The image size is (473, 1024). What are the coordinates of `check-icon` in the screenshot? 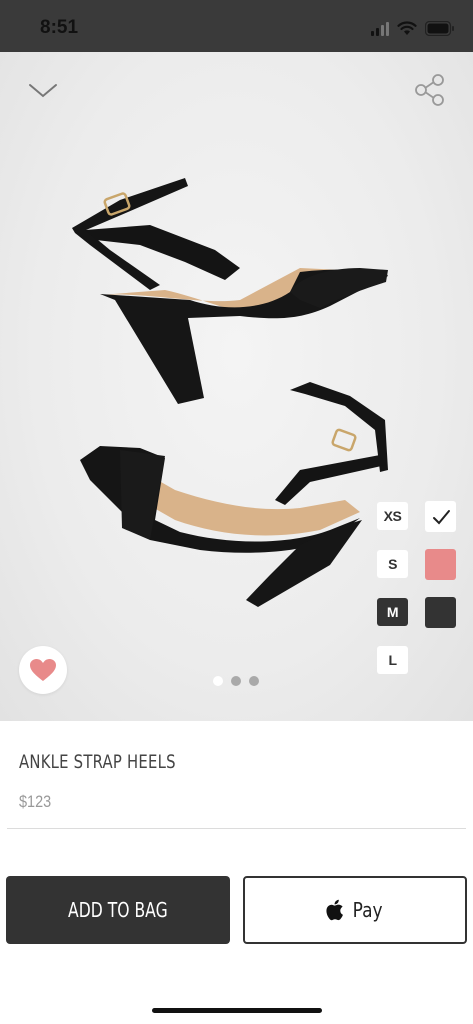 It's located at (441, 516).